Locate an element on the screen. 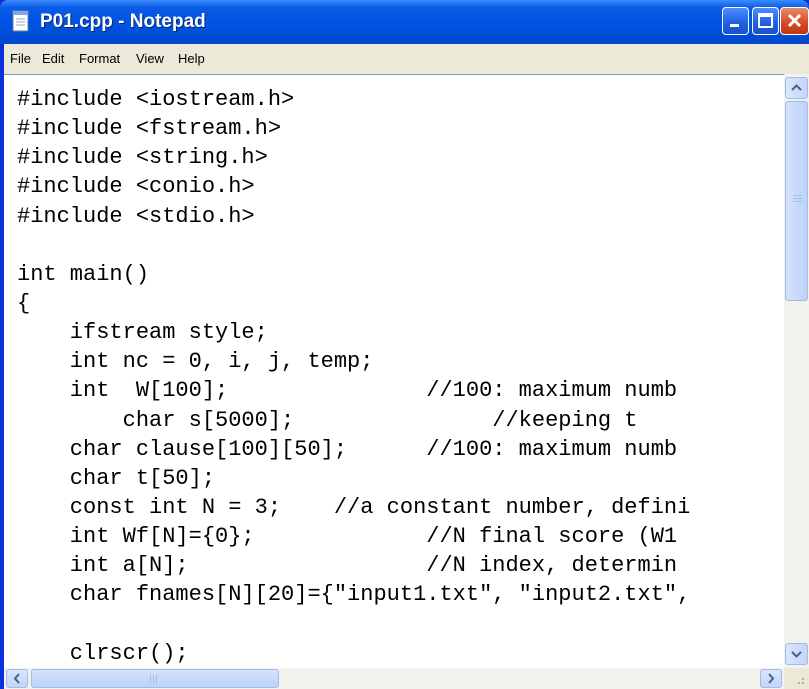 The height and width of the screenshot is (689, 809). scroll-down-icon is located at coordinates (796, 654).